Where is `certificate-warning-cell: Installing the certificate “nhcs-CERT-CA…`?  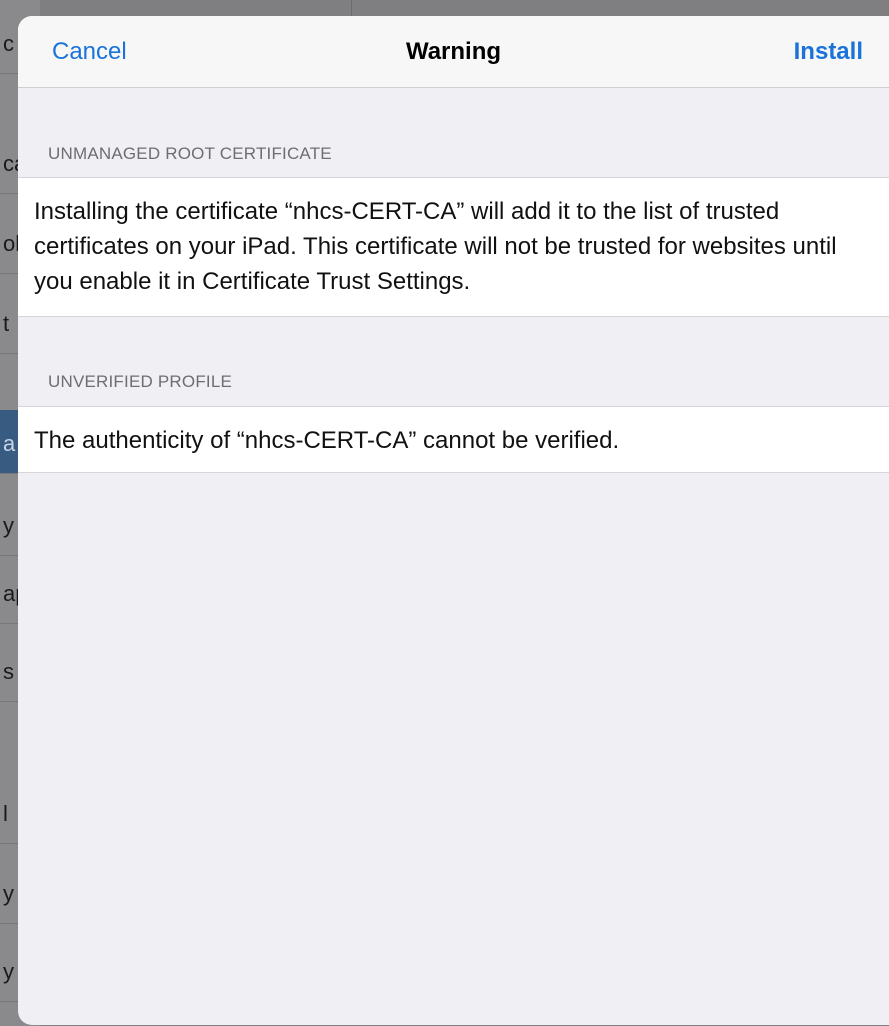 certificate-warning-cell: Installing the certificate “nhcs-CERT-CA… is located at coordinates (453, 247).